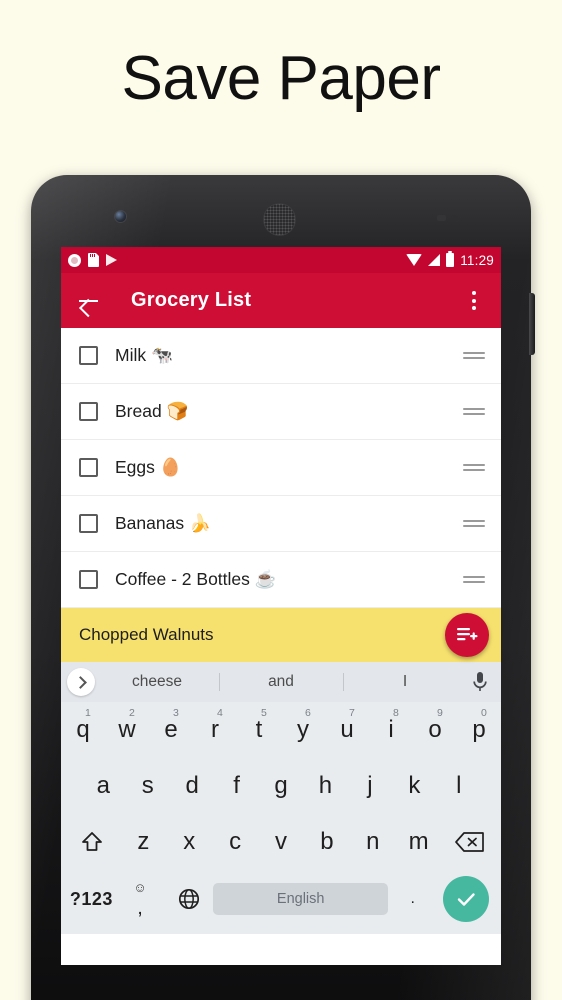 The height and width of the screenshot is (1000, 562). What do you see at coordinates (419, 842) in the screenshot?
I see `key-m: m` at bounding box center [419, 842].